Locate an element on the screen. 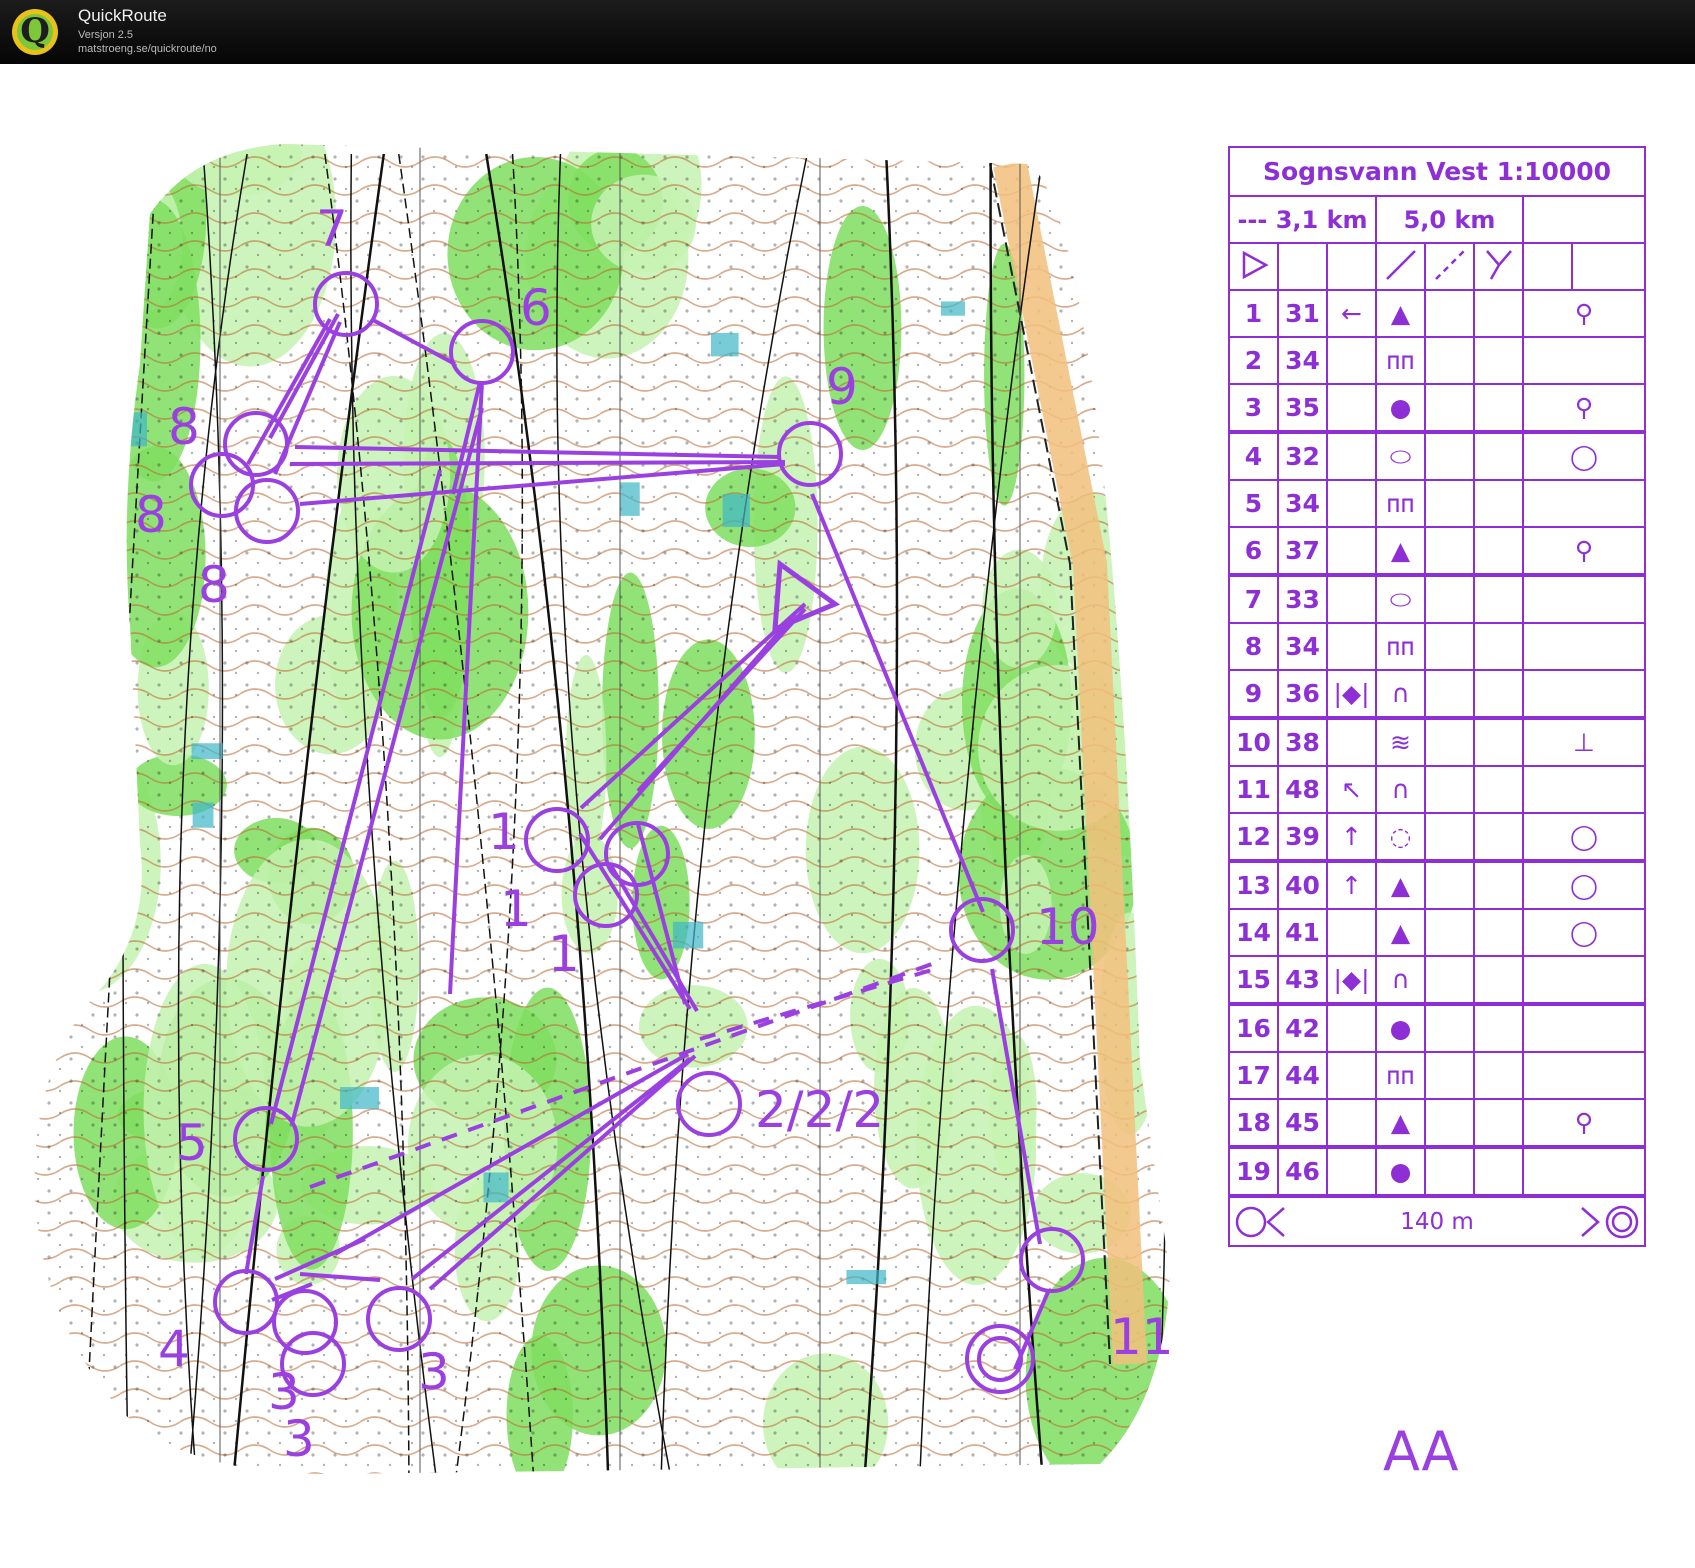 The width and height of the screenshot is (1695, 1568). control-cell-code: 48 is located at coordinates (1302, 789).